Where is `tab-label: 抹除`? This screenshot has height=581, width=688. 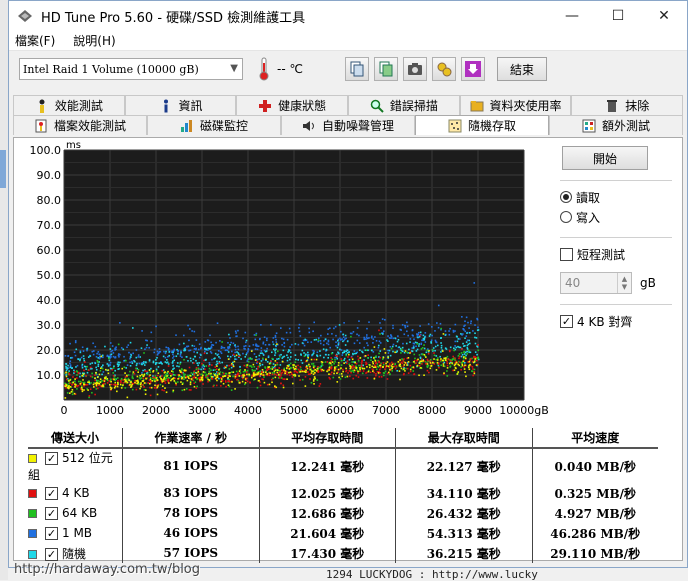 tab-label: 抹除 is located at coordinates (637, 106).